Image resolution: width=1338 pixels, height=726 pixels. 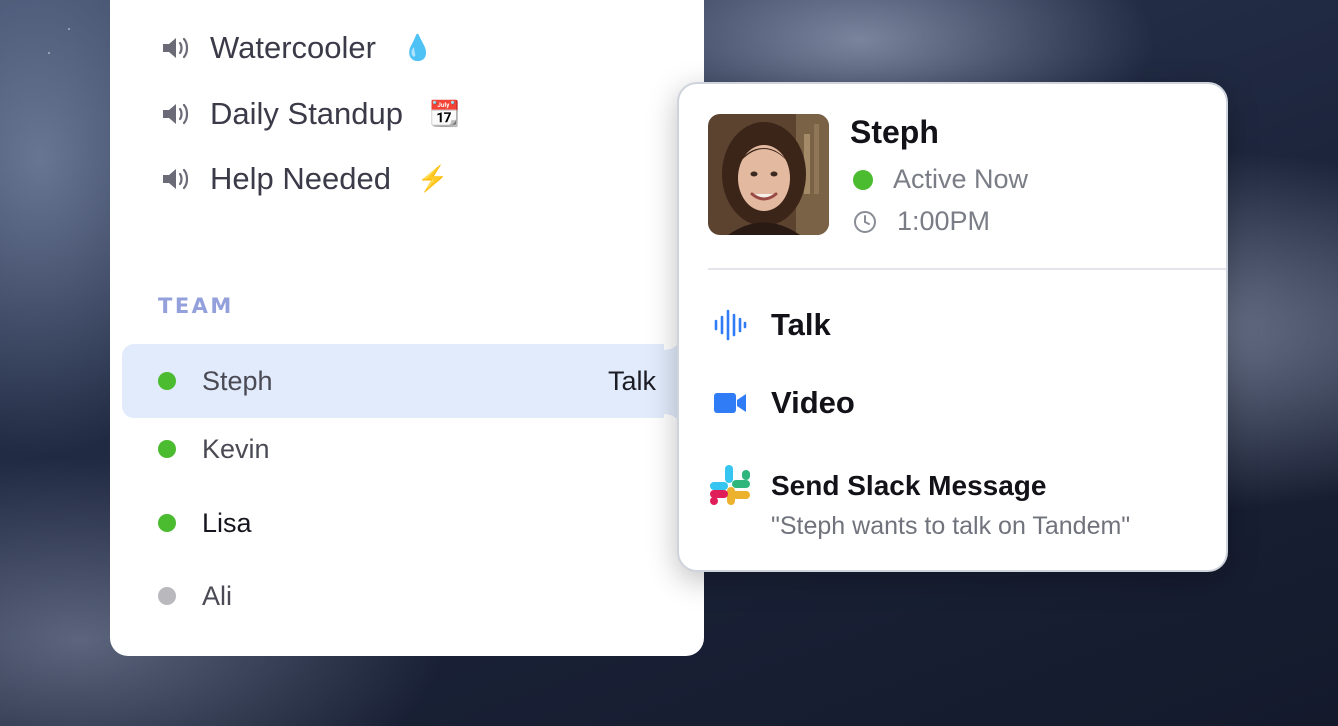 I want to click on room-watercooler: Watercooler 💧, so click(x=296, y=48).